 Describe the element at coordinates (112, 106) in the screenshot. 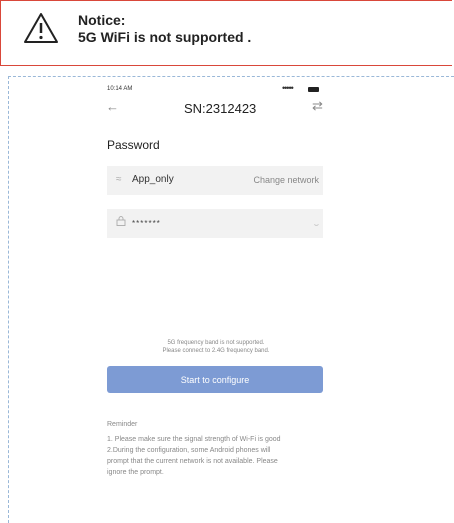

I see `back-arrow-icon: ←` at that location.